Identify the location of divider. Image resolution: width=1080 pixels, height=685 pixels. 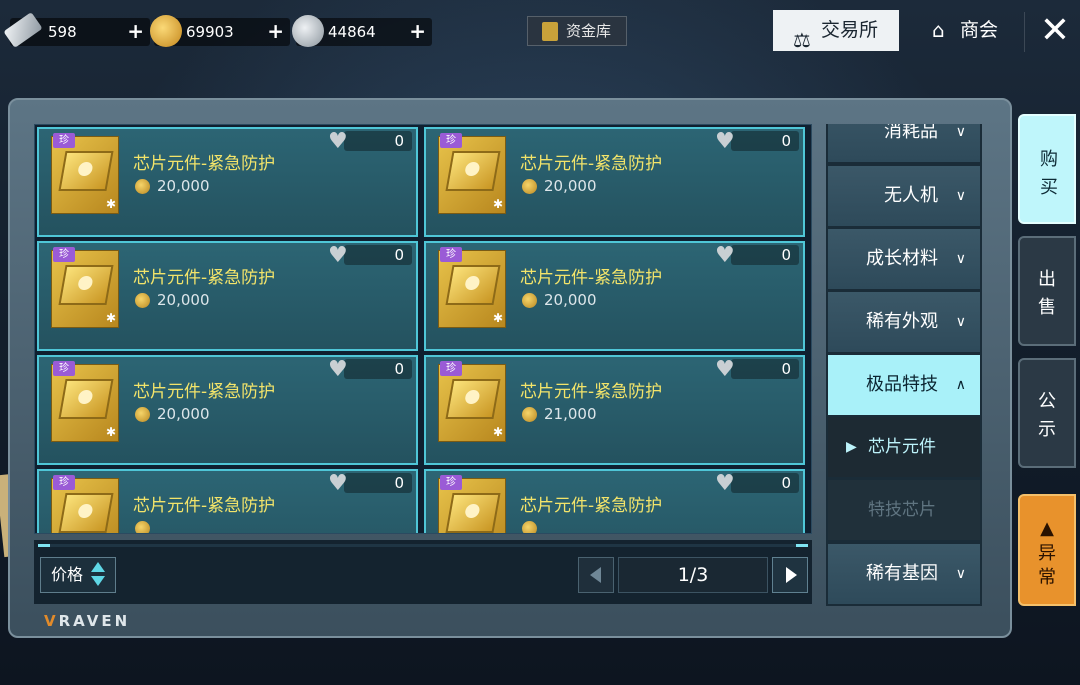
(1024, 32).